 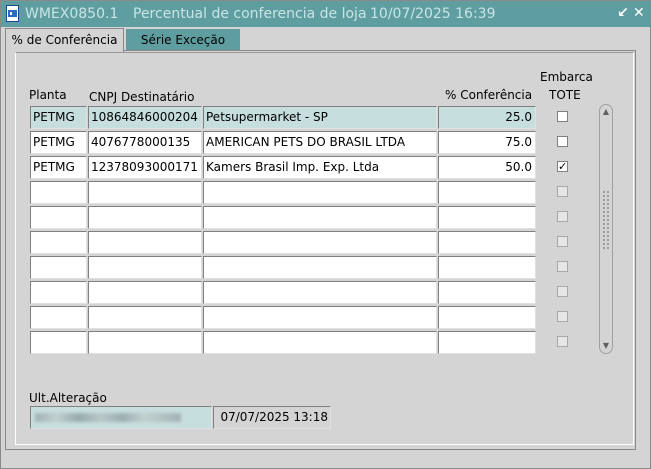 I want to click on close-icon: ✕, so click(x=639, y=13).